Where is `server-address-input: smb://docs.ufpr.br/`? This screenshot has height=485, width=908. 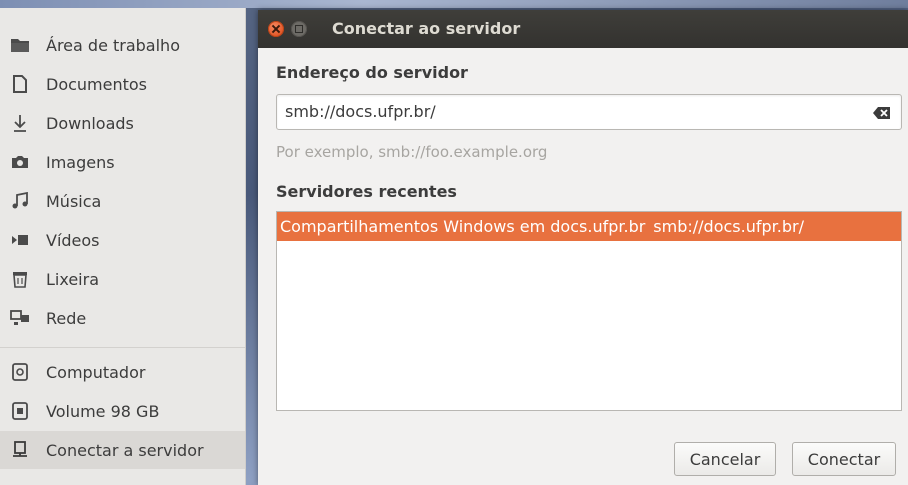
server-address-input: smb://docs.ufpr.br/ is located at coordinates (589, 112).